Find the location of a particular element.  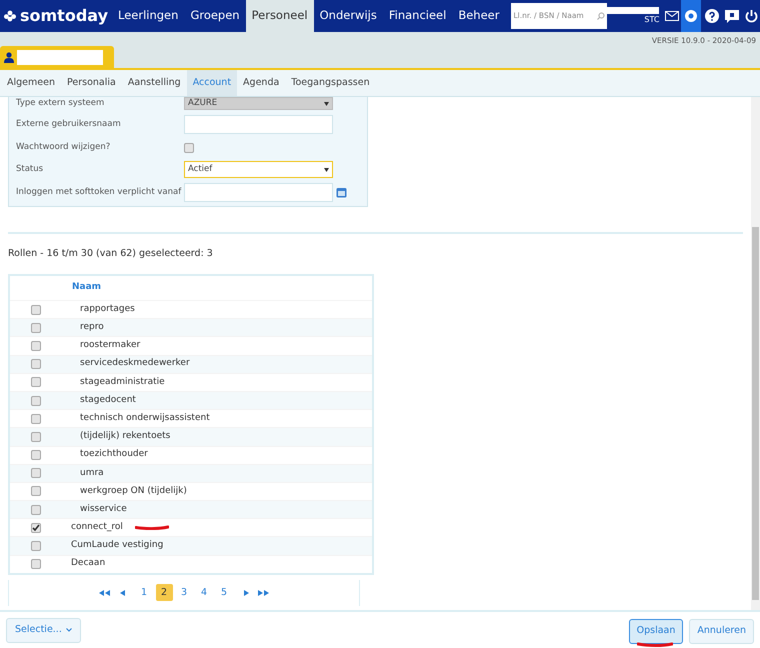

field-label: Inloggen met softtoken verplicht vanaf is located at coordinates (99, 192).